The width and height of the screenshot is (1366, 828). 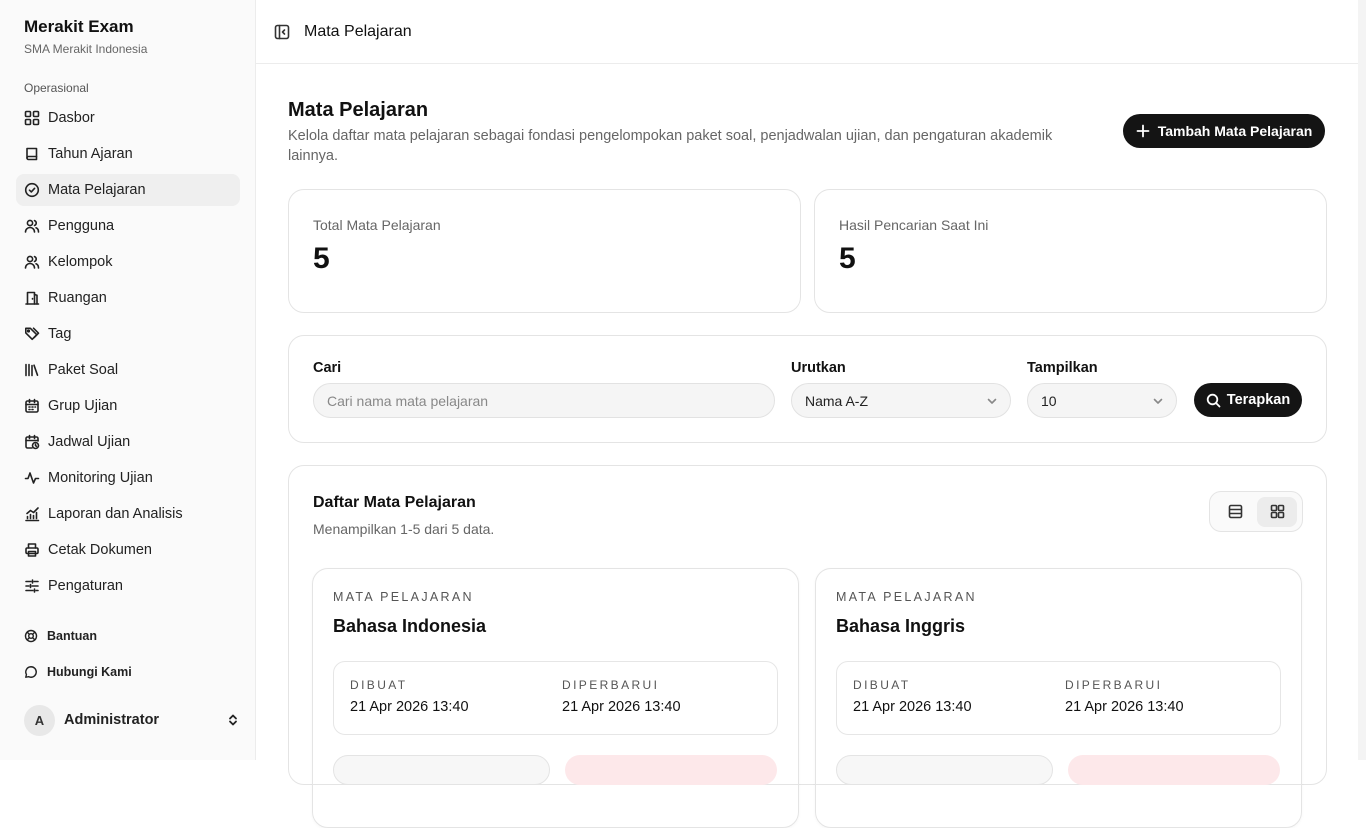 What do you see at coordinates (394, 502) in the screenshot?
I see `list-title: Daftar Mata Pelajaran` at bounding box center [394, 502].